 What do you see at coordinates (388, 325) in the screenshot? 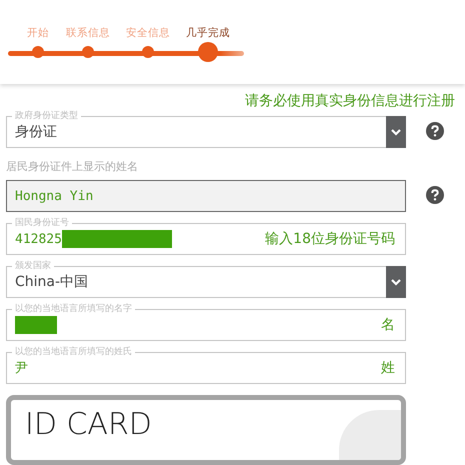
I see `field-hint: 名` at bounding box center [388, 325].